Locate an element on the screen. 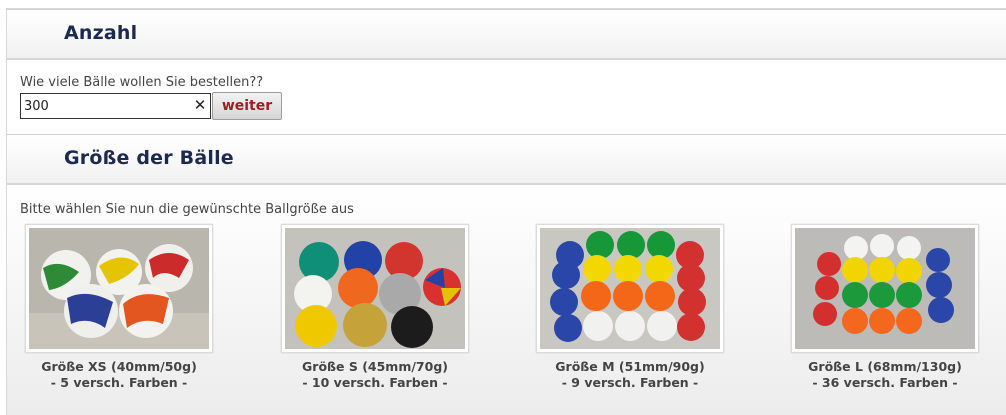 Image resolution: width=1006 pixels, height=415 pixels. size-s-title: Größe S (45mm/70g) is located at coordinates (375, 366).